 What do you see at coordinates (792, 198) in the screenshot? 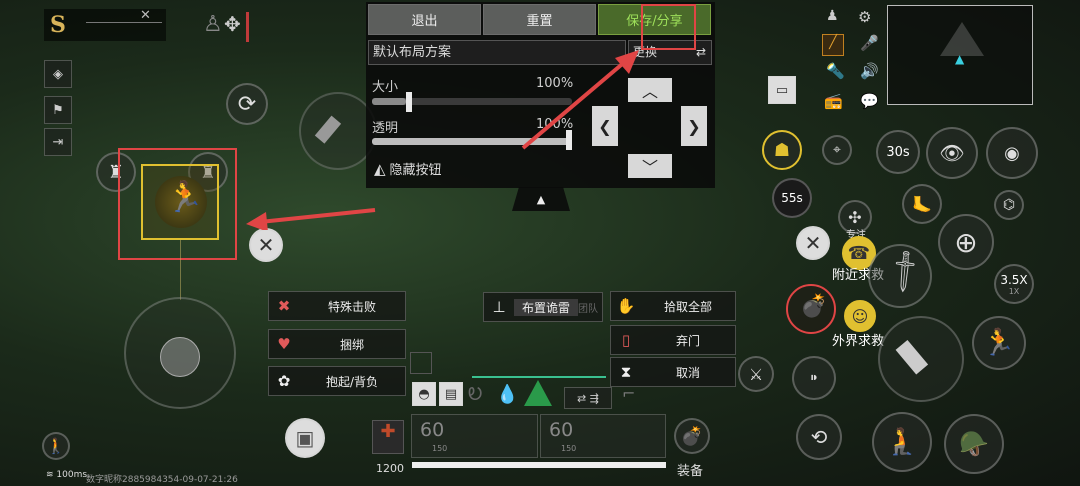
I see `timer-55-button: 55s` at bounding box center [792, 198].